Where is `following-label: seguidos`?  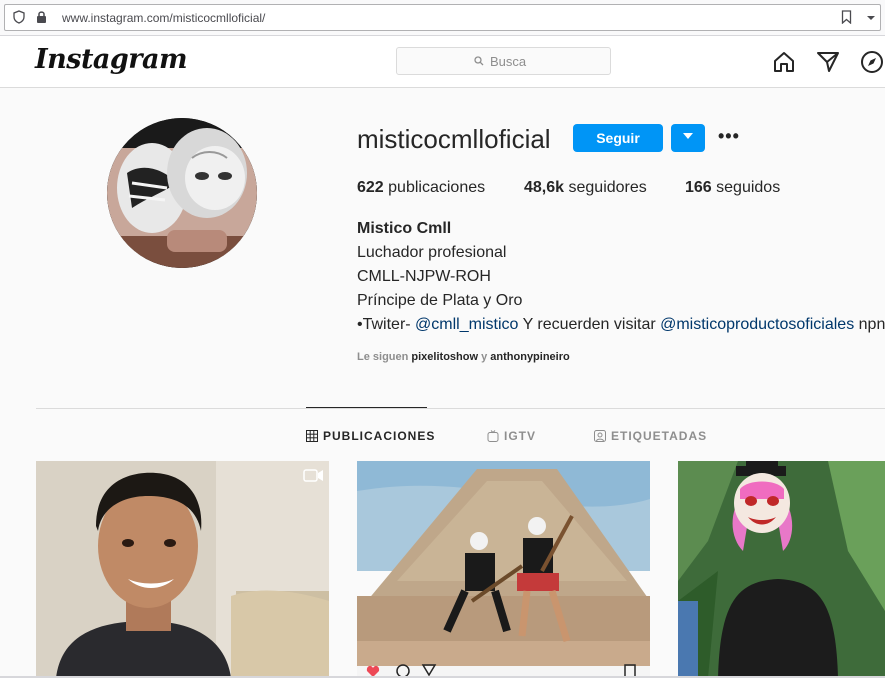
following-label: seguidos is located at coordinates (748, 187).